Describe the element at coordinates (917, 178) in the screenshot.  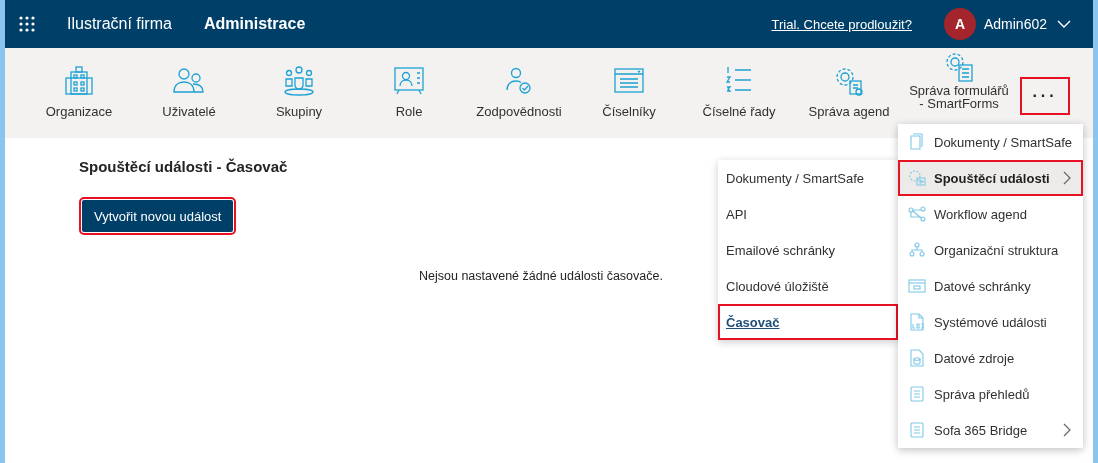
I see `gear-play-icon` at that location.